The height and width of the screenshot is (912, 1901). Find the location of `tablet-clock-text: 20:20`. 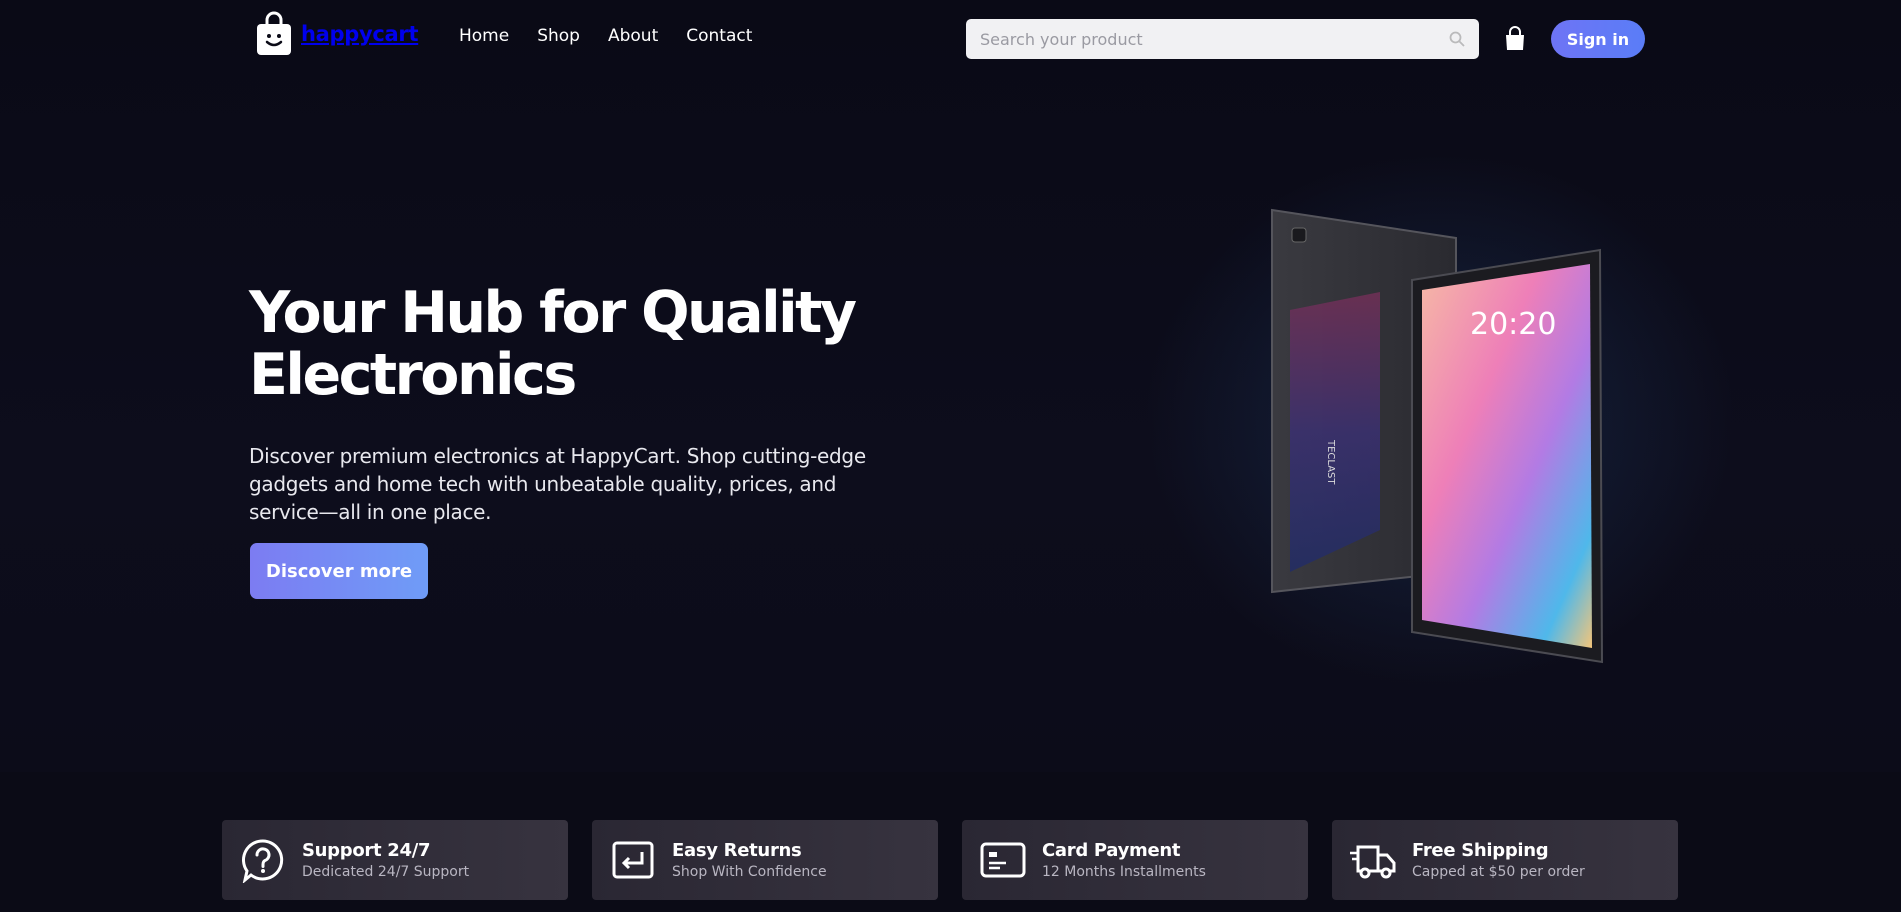

tablet-clock-text: 20:20 is located at coordinates (1513, 324).